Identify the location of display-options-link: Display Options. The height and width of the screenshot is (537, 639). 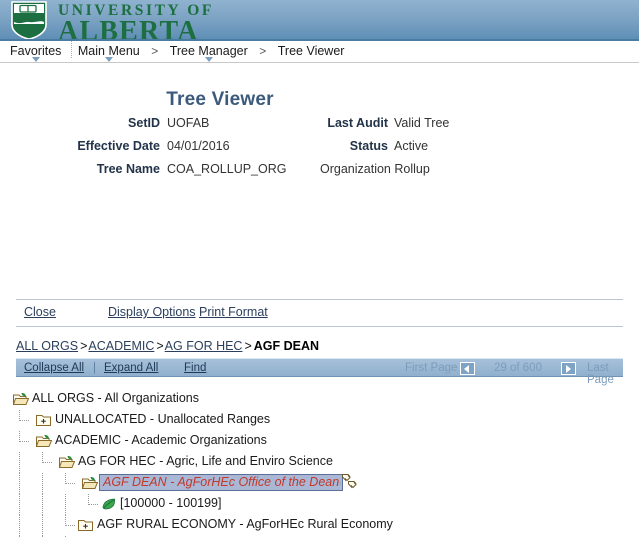
(152, 312).